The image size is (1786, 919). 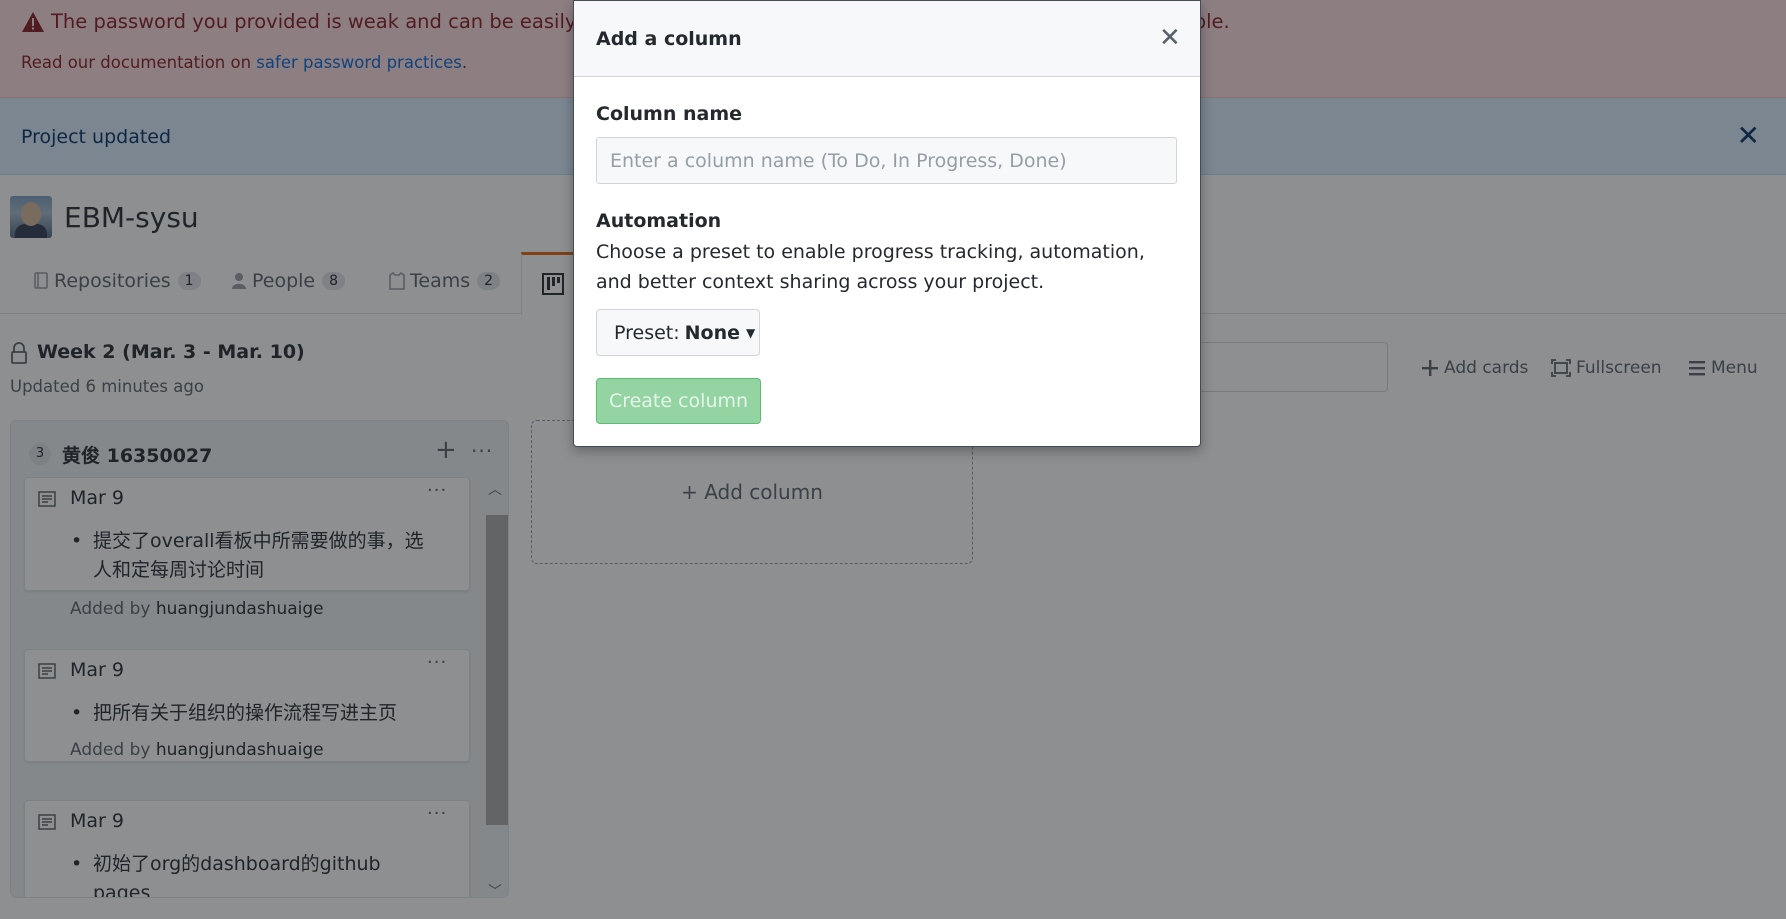 What do you see at coordinates (669, 114) in the screenshot?
I see `column-name-label: Column name` at bounding box center [669, 114].